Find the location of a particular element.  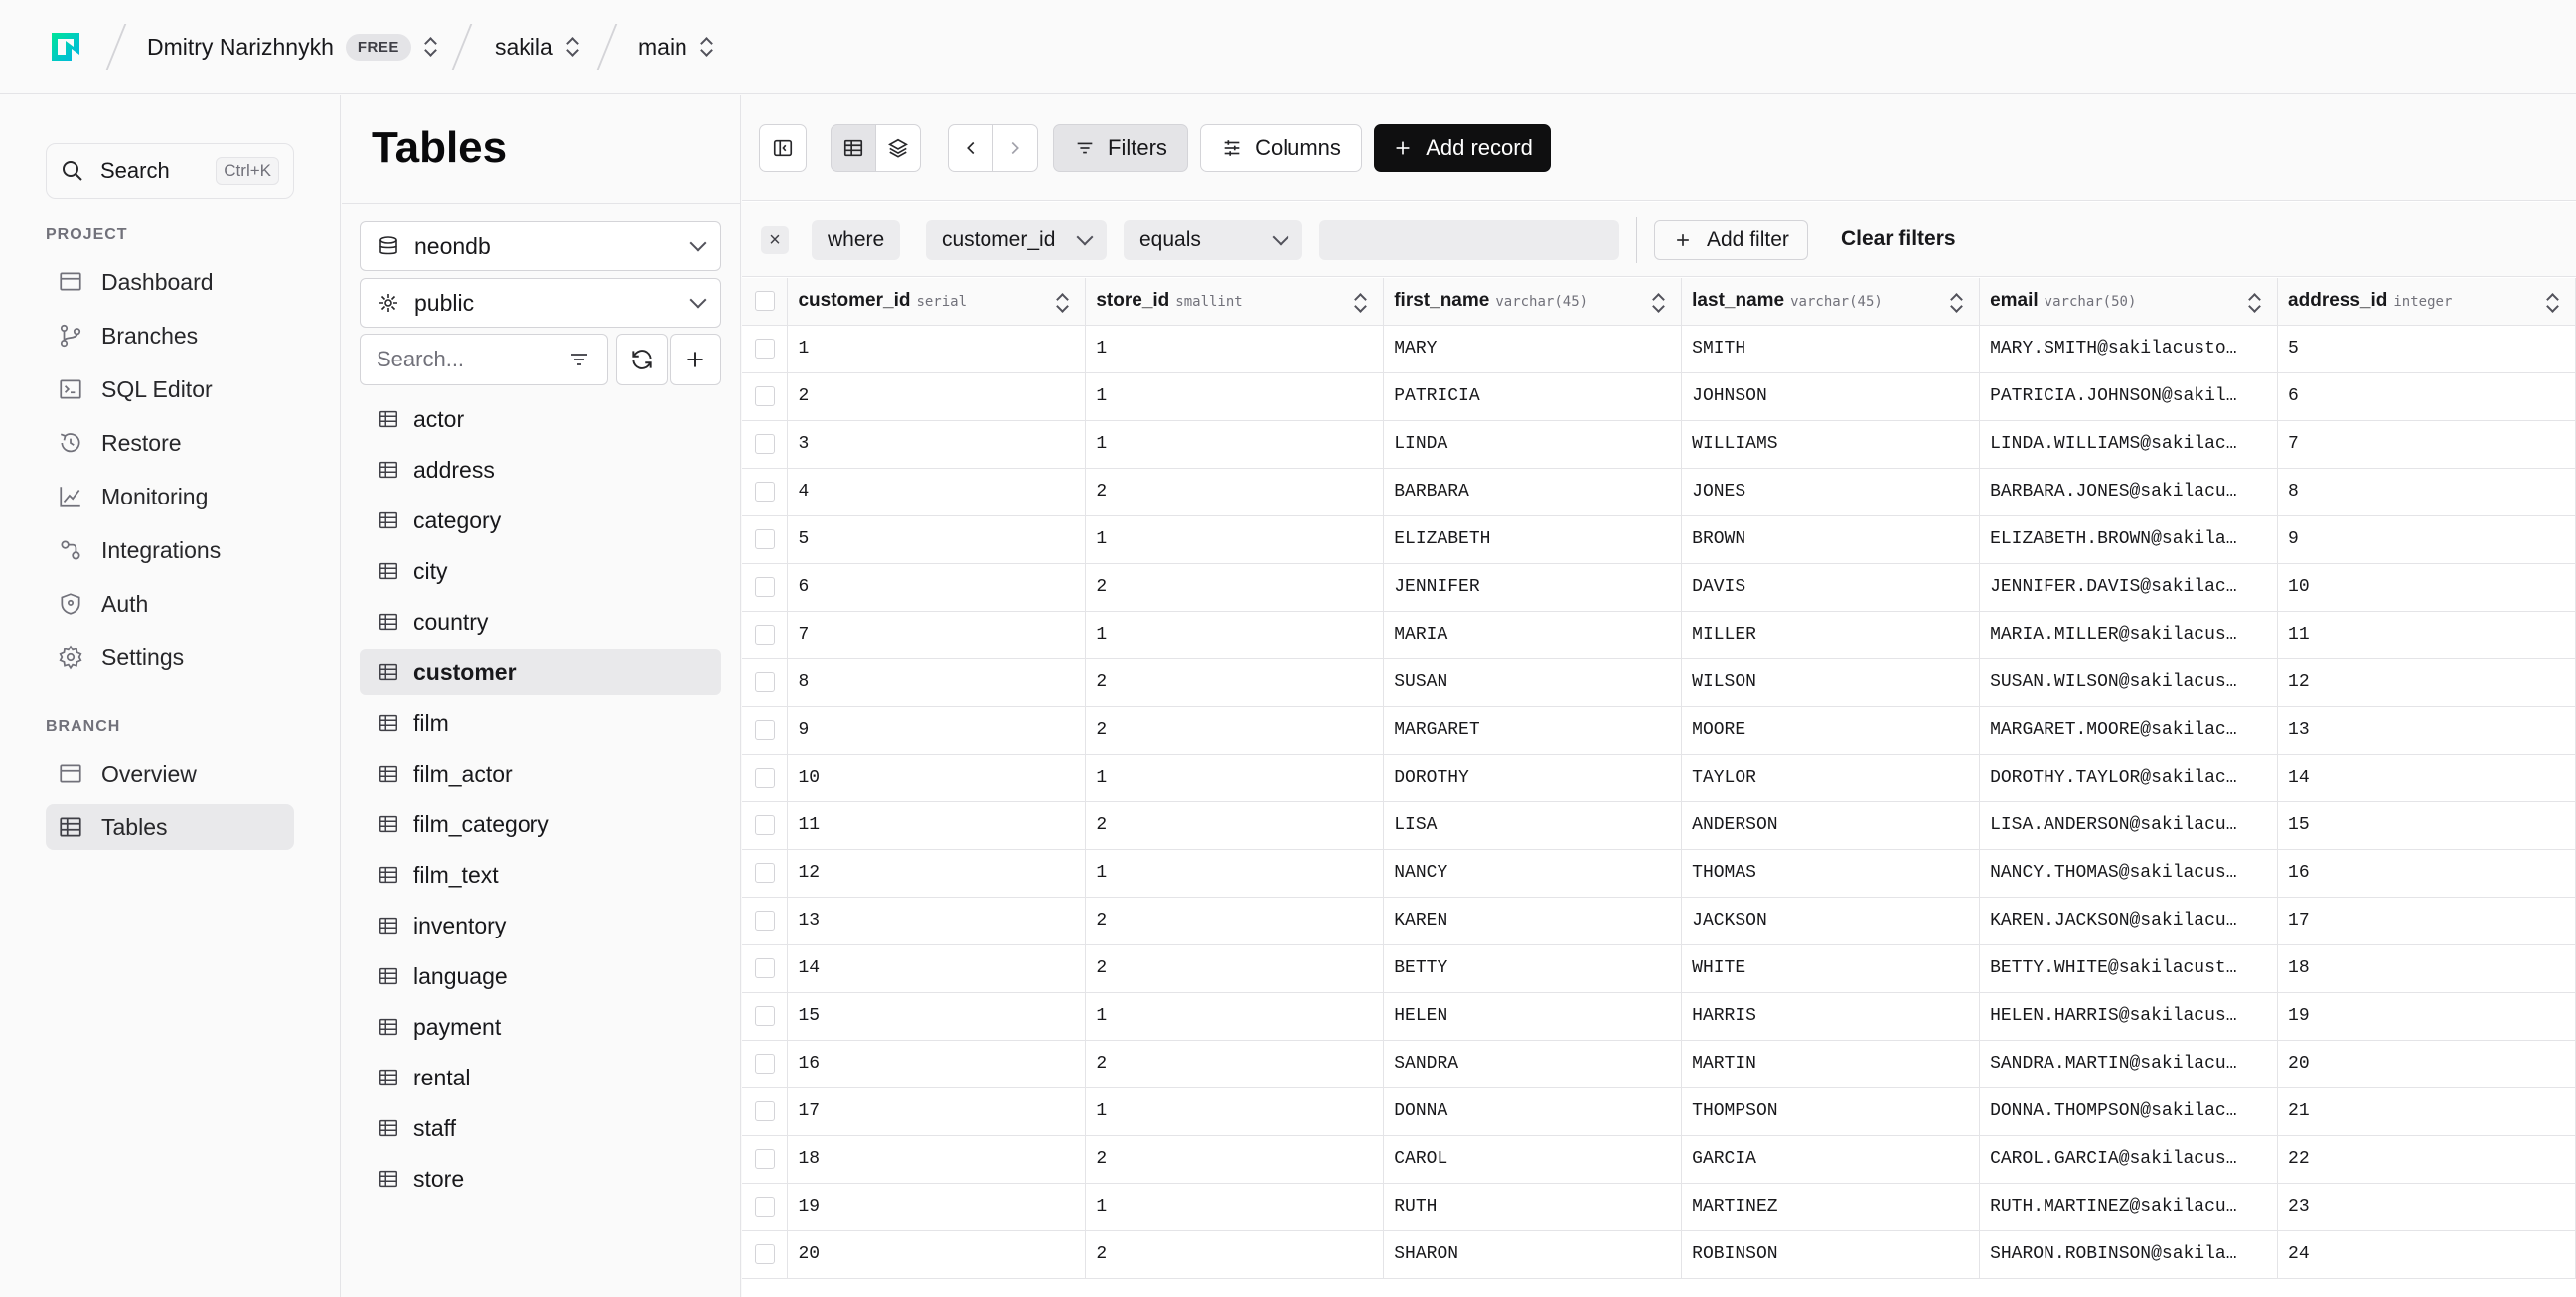

table-row: 7 1 MARIA MILLER MARIA.MILLER@sakilacus… 11 is located at coordinates (1659, 635).